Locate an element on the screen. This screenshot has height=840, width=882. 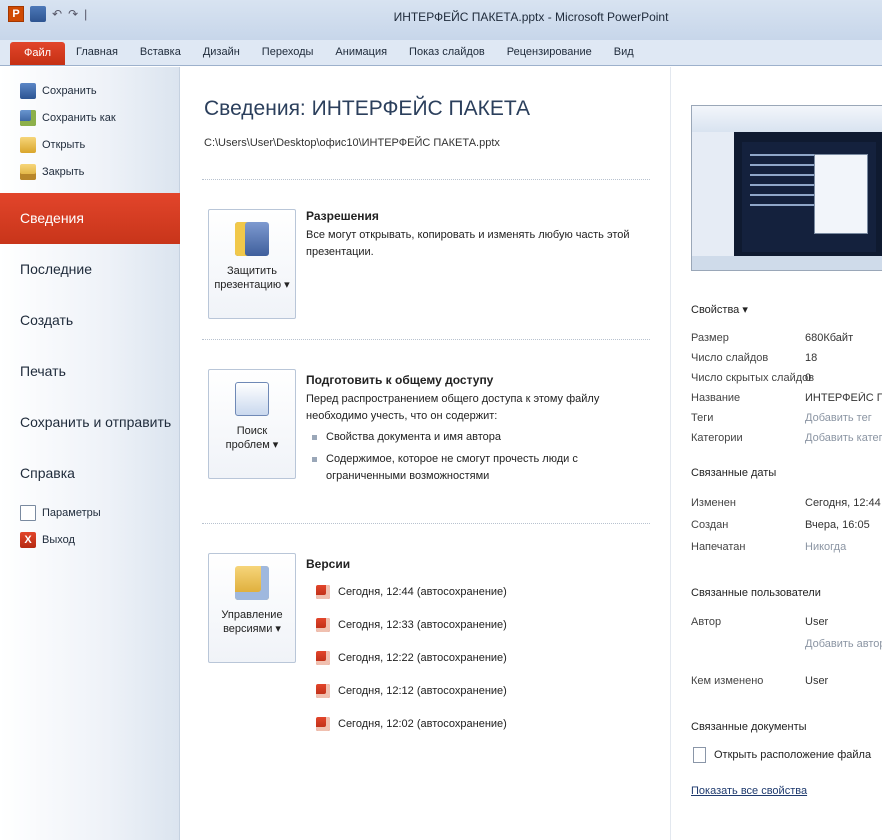
save-as-icon is located at coordinates (28, 117).